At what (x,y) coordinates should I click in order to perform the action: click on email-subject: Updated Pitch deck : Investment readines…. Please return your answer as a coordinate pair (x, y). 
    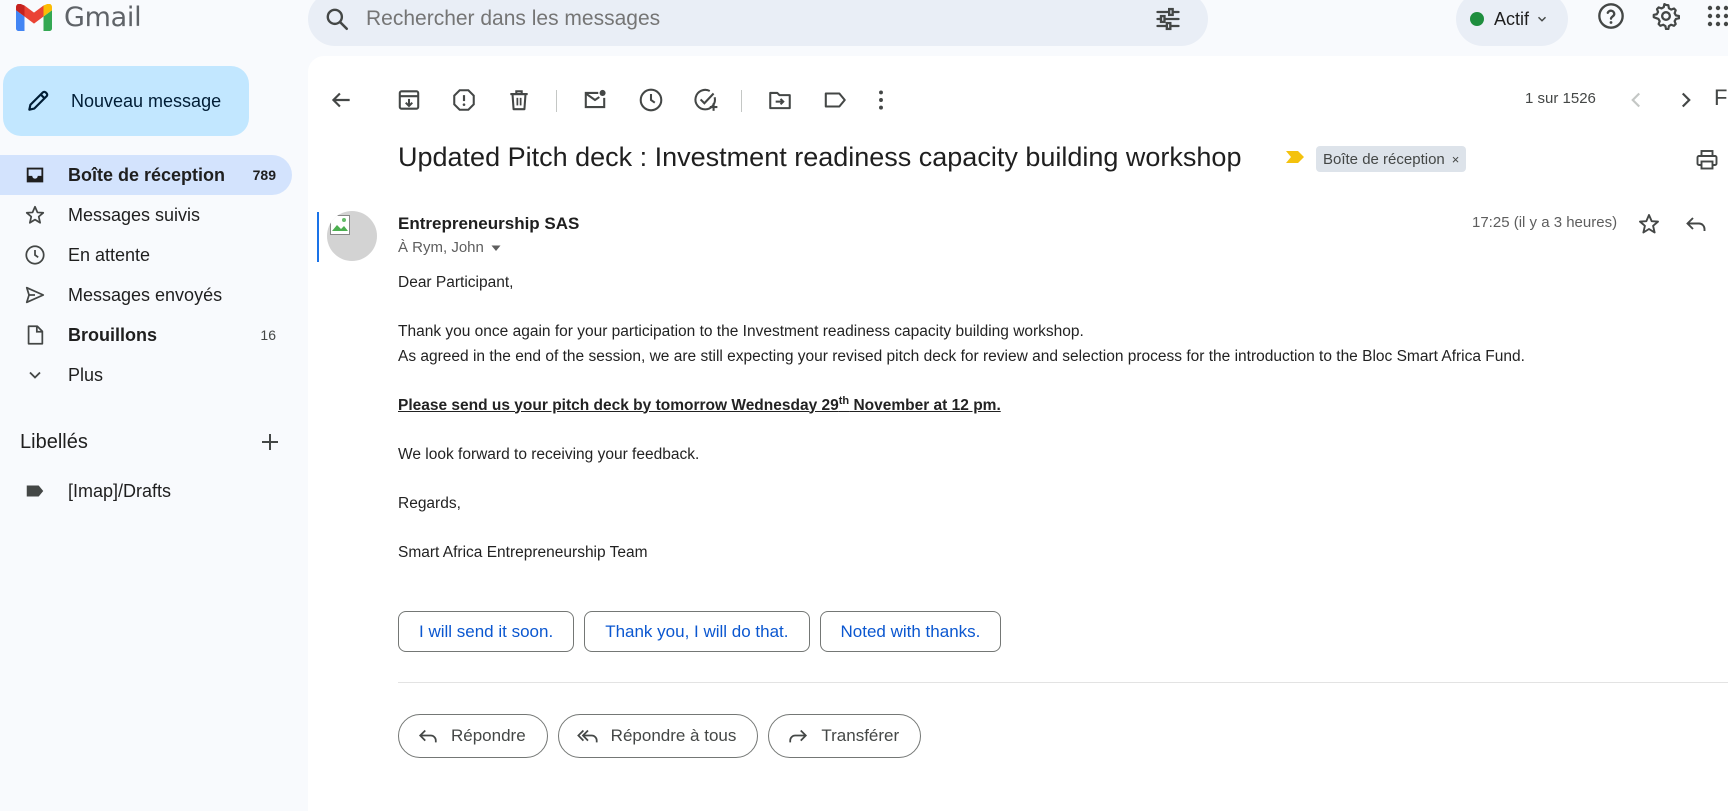
    Looking at the image, I should click on (820, 157).